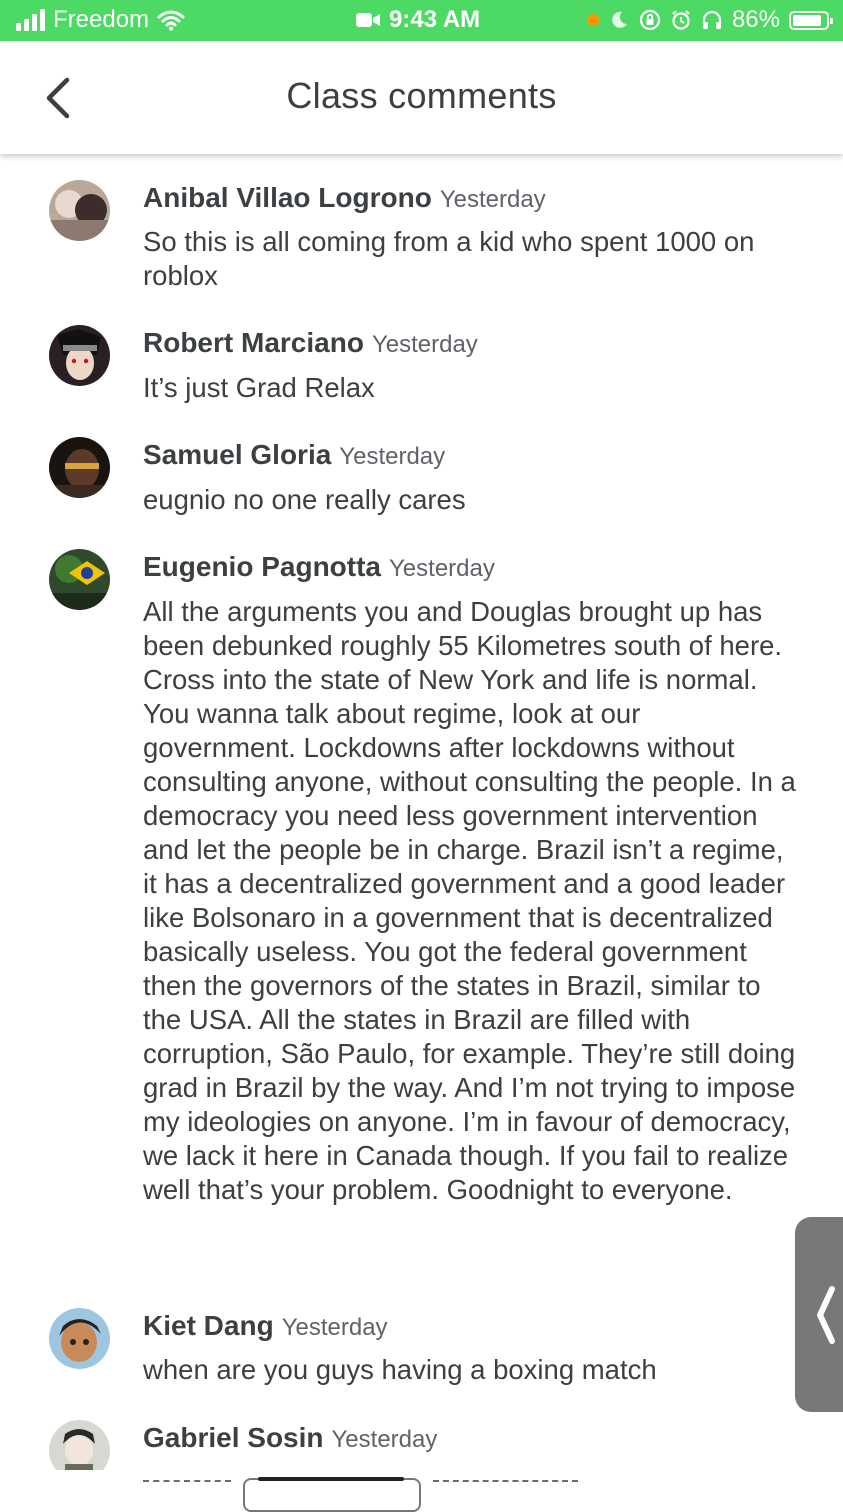 Image resolution: width=843 pixels, height=1512 pixels. Describe the element at coordinates (421, 1484) in the screenshot. I see `bottom-area` at that location.